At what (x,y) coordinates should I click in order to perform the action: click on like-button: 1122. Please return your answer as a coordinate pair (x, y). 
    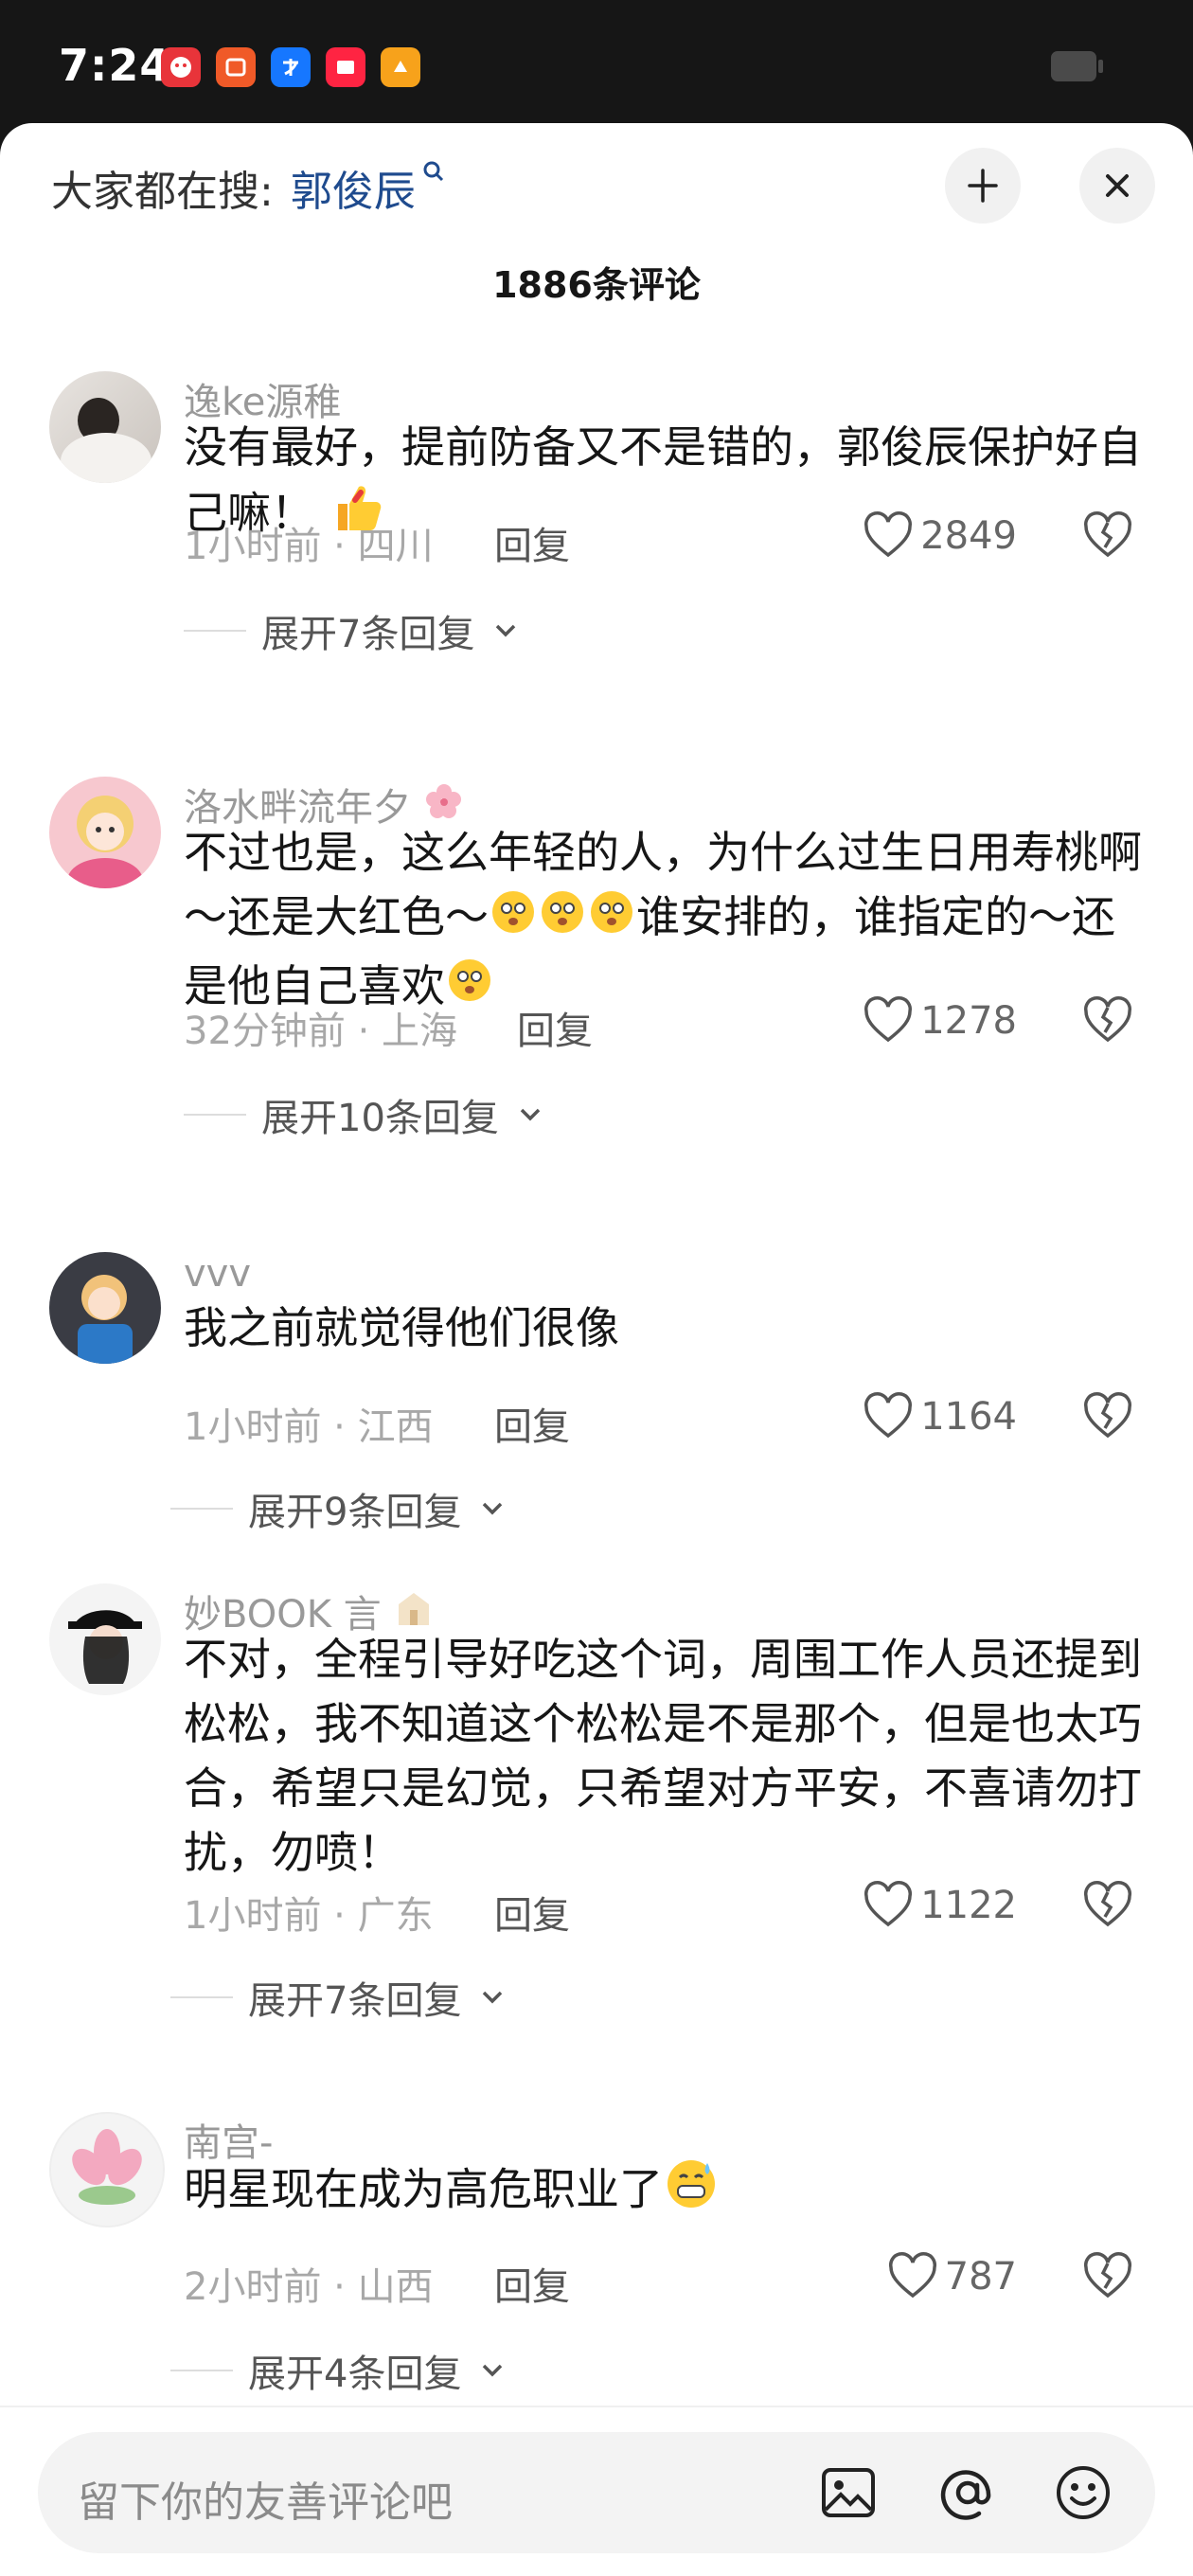
    Looking at the image, I should click on (939, 1905).